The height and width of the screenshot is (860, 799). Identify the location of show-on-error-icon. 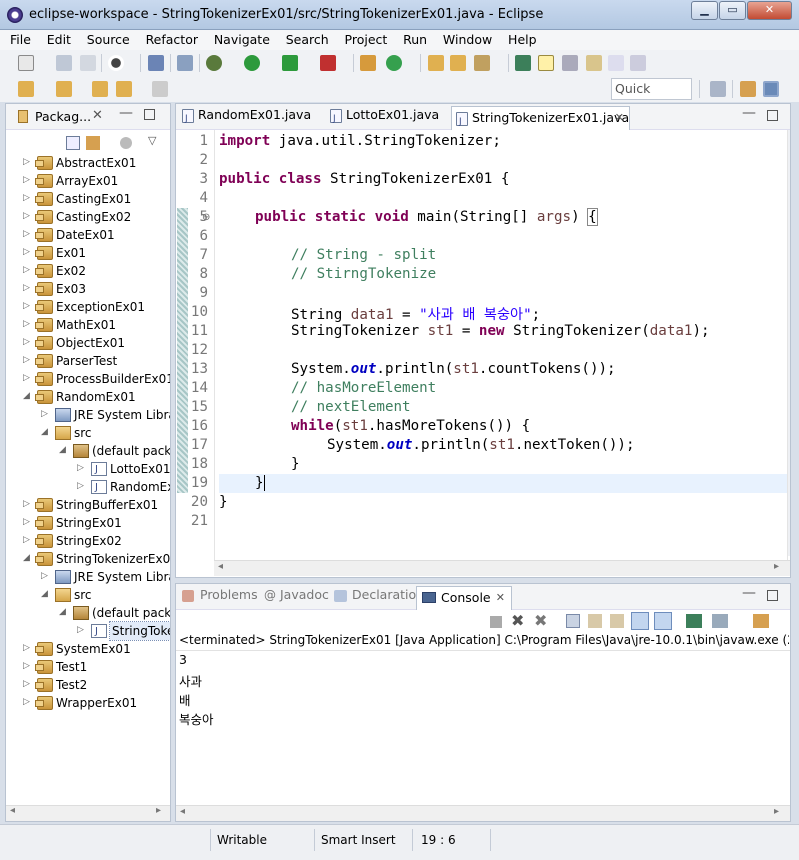
(663, 621).